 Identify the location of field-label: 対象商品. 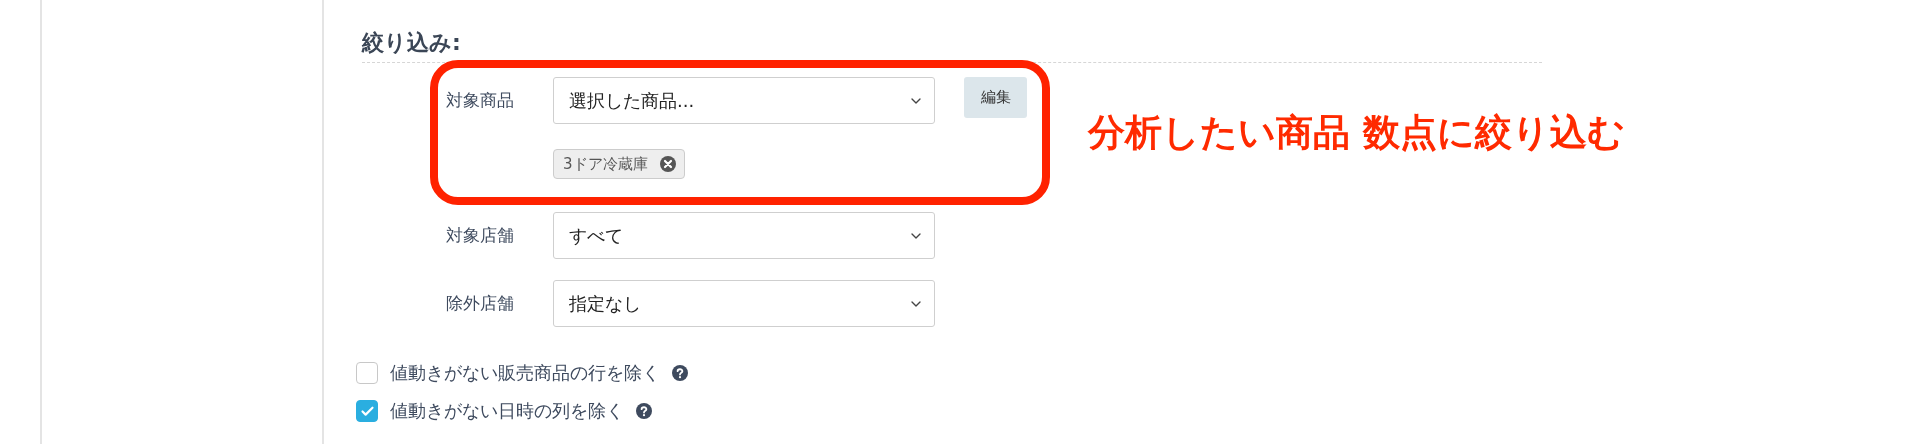
(480, 100).